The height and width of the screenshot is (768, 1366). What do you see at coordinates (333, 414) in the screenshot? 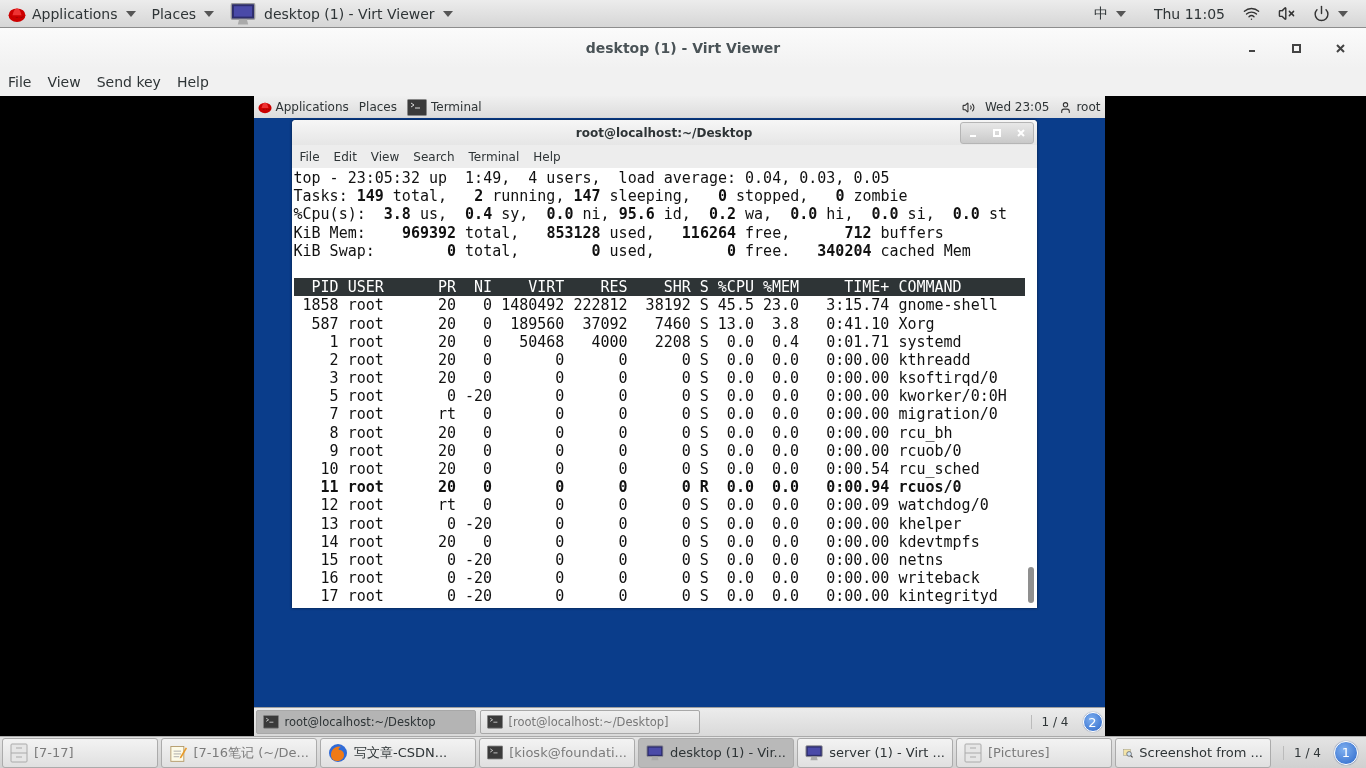
I see `table-cell-text: 7` at bounding box center [333, 414].